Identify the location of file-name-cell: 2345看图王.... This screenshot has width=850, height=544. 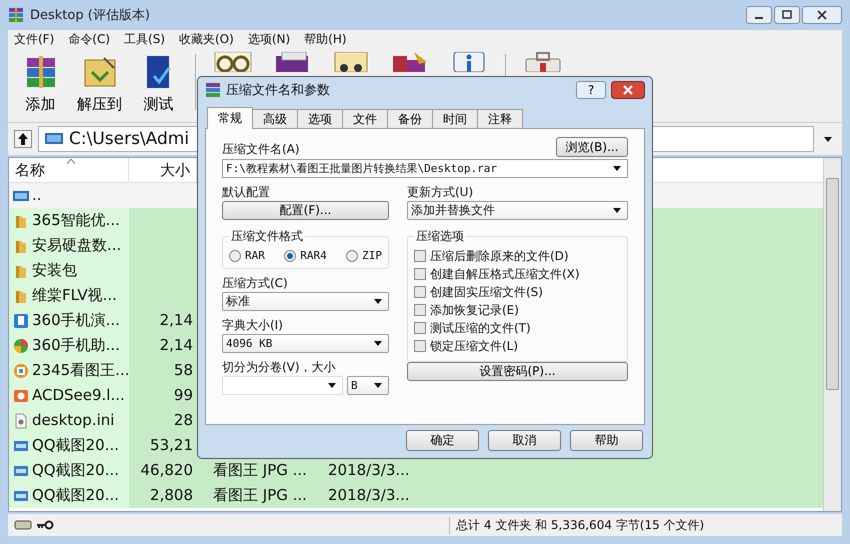
(69, 370).